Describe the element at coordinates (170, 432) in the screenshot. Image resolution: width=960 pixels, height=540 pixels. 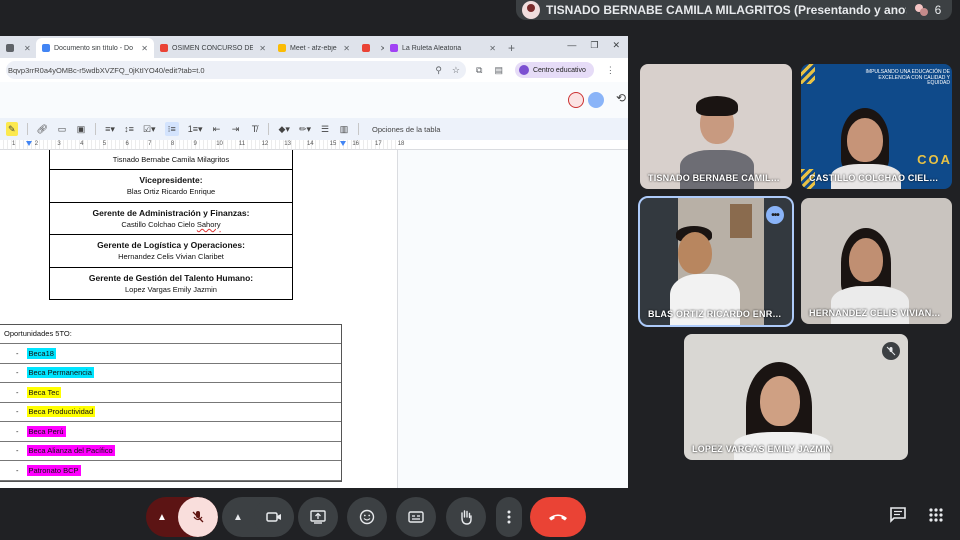
I see `opportunity-row: - Beca Perú` at that location.